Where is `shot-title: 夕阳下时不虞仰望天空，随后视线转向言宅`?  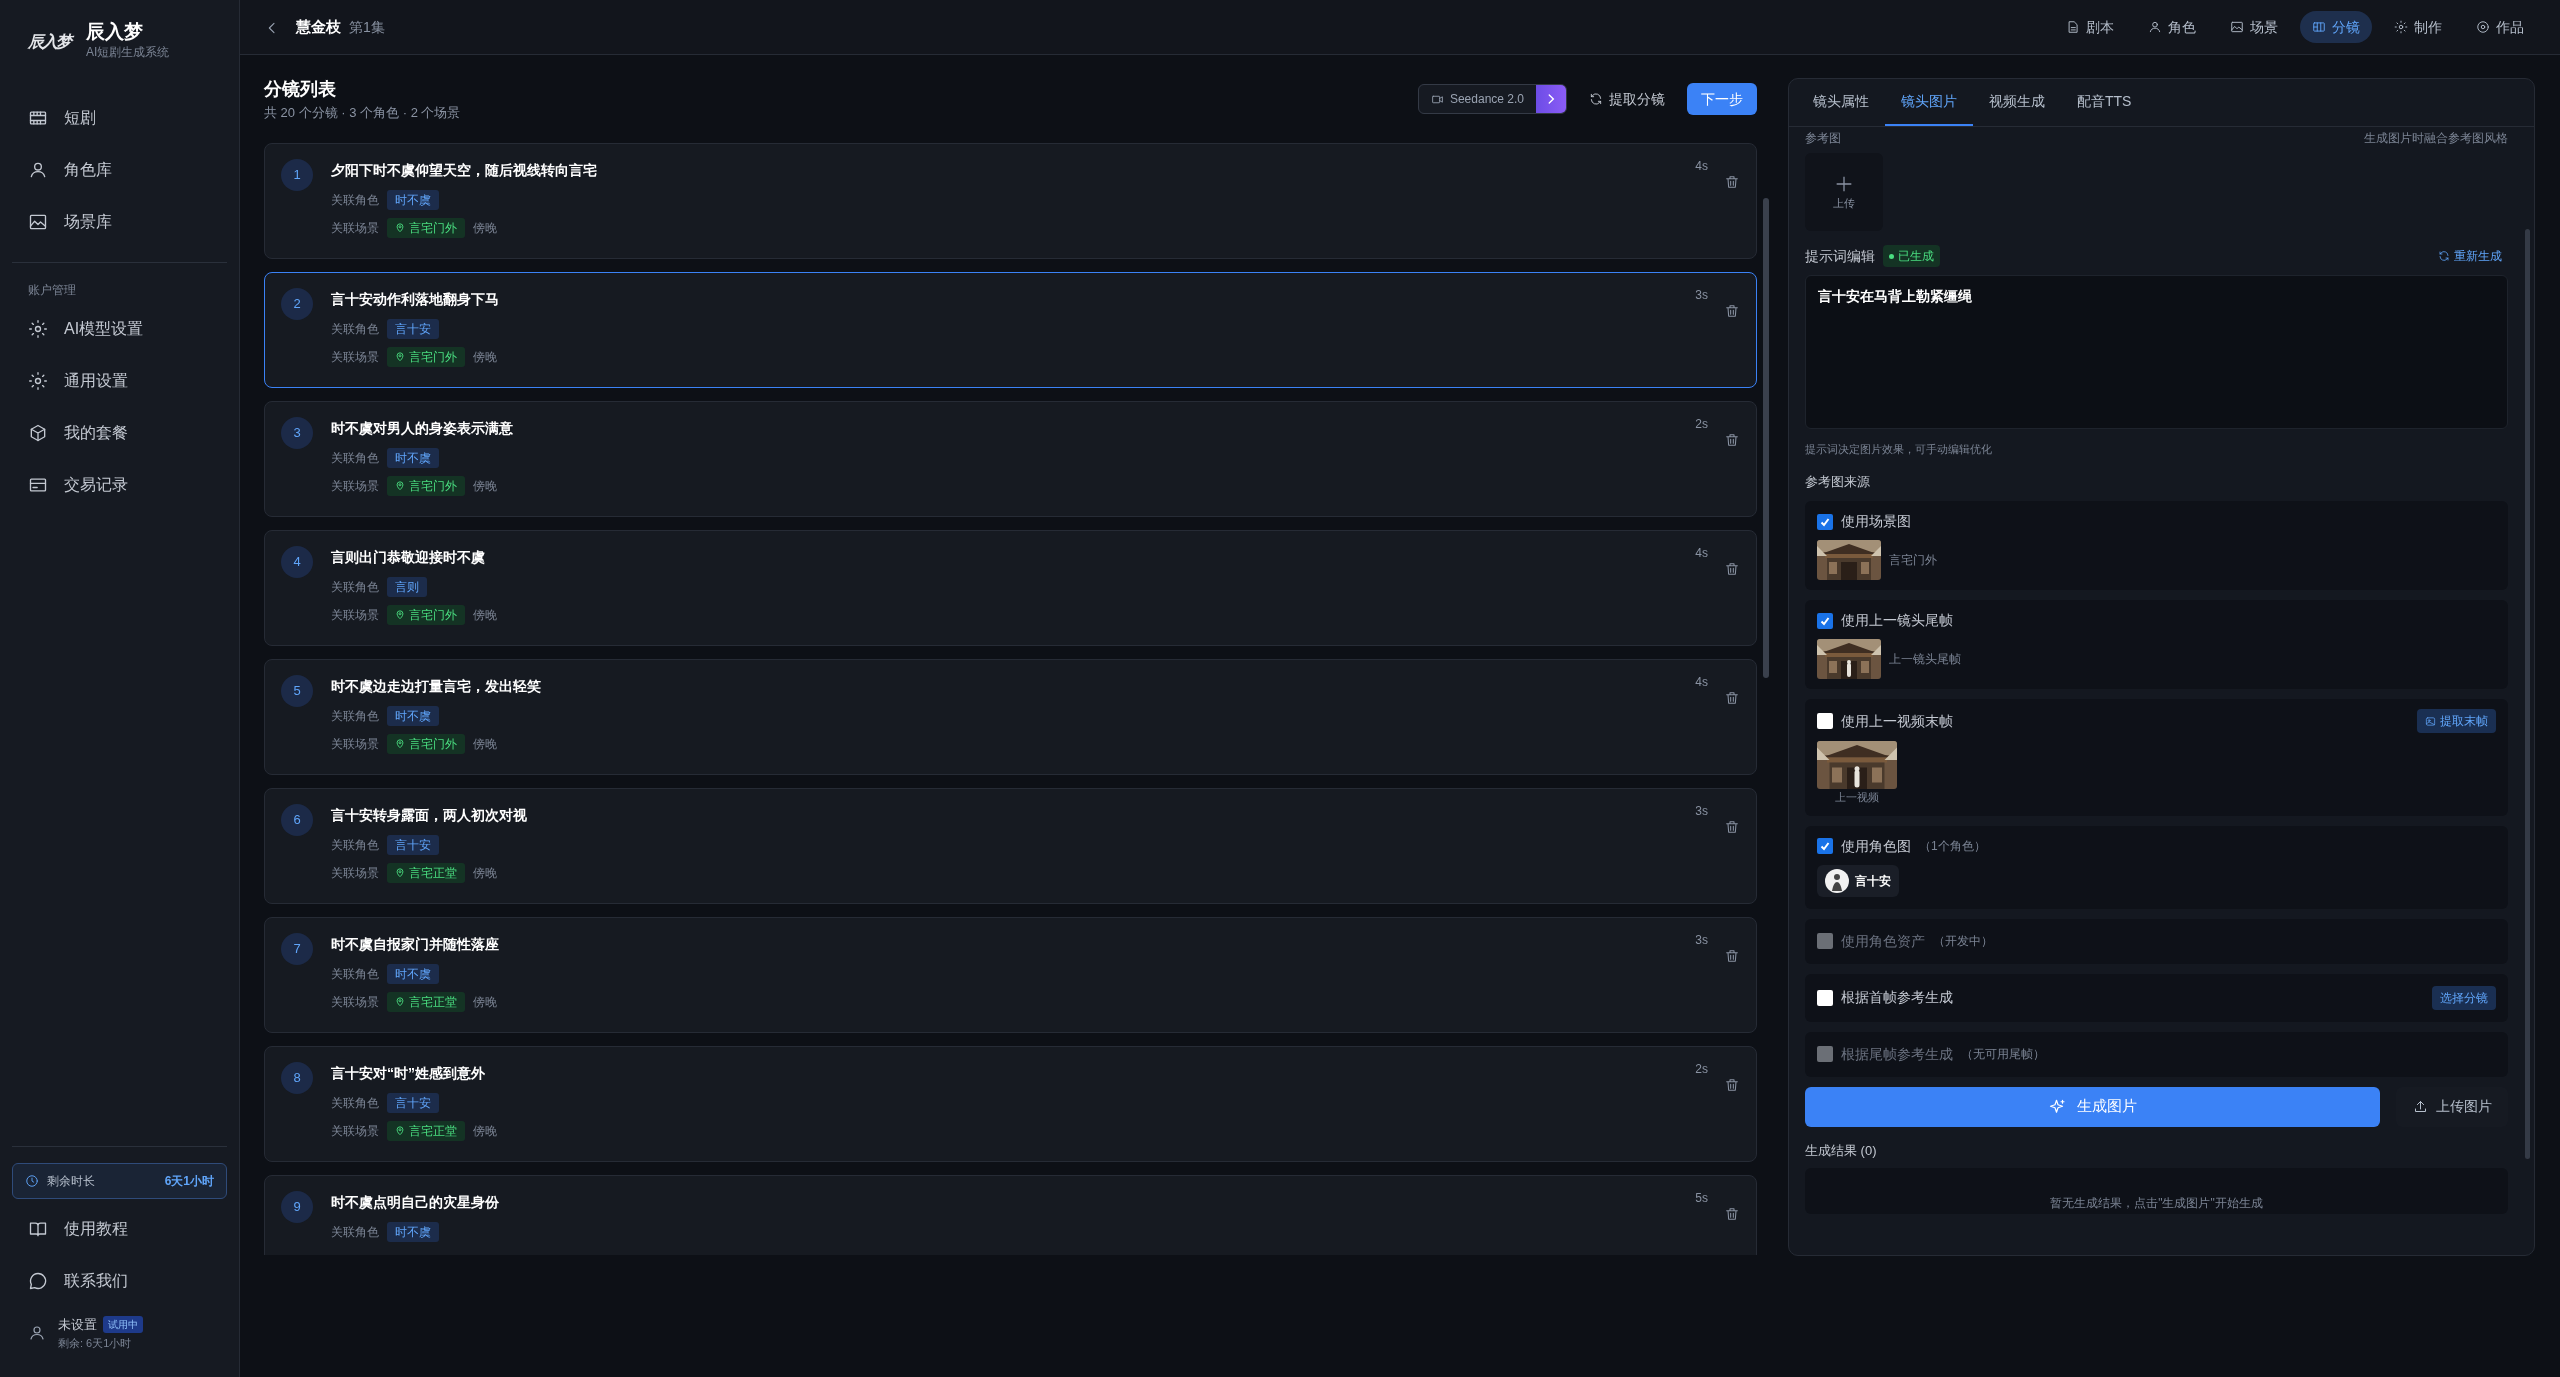
shot-title: 夕阳下时不虞仰望天空，随后视线转向言宅 is located at coordinates (464, 170).